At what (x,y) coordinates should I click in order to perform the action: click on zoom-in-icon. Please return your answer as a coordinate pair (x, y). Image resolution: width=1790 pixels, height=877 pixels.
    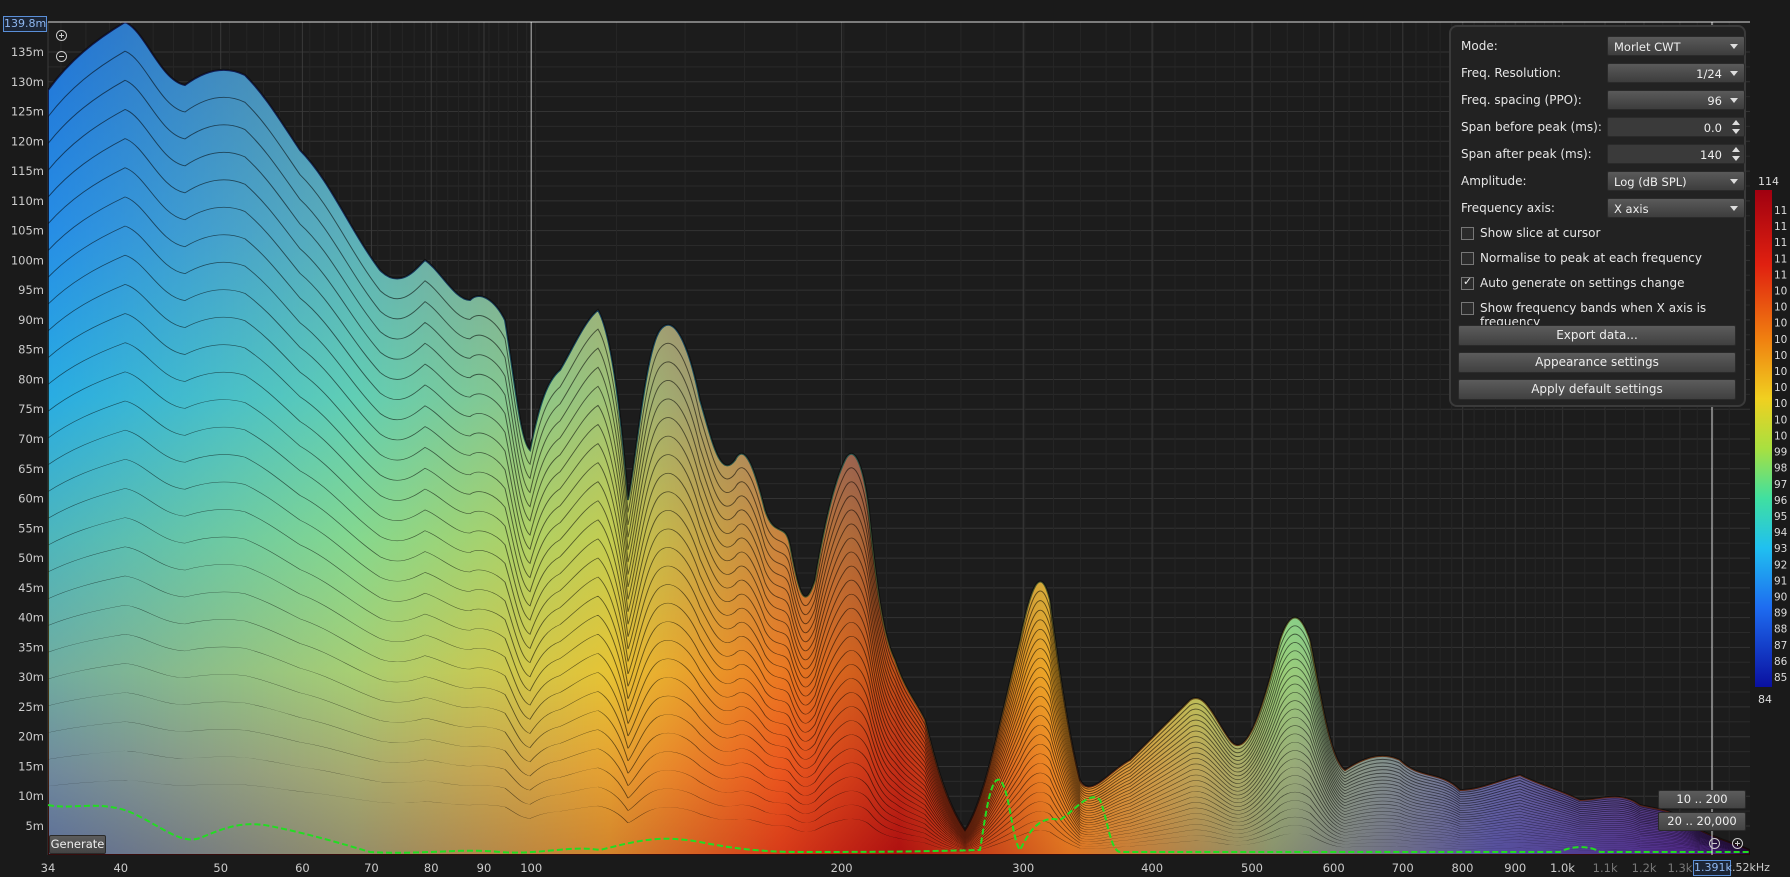
    Looking at the image, I should click on (61, 35).